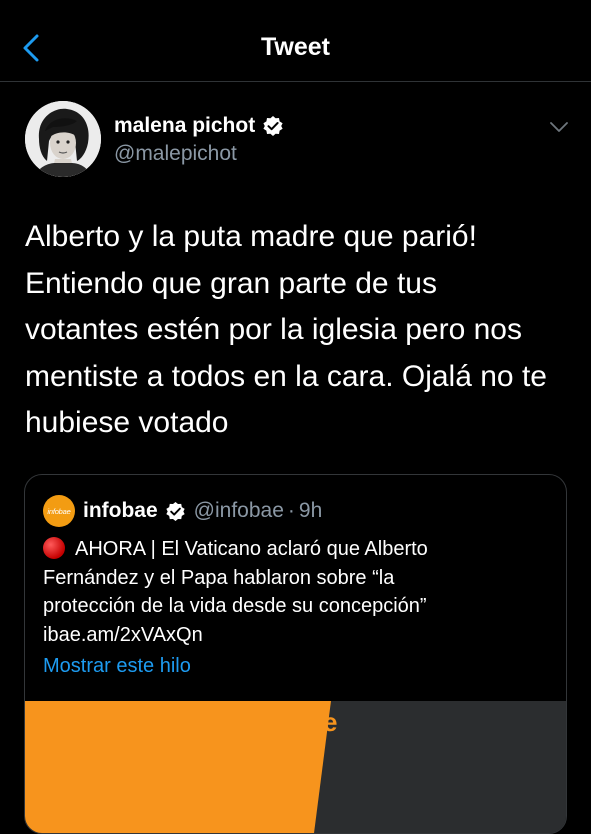  I want to click on quoted-text-line: Fernández y el Papa hablaron sobre “la, so click(219, 577).